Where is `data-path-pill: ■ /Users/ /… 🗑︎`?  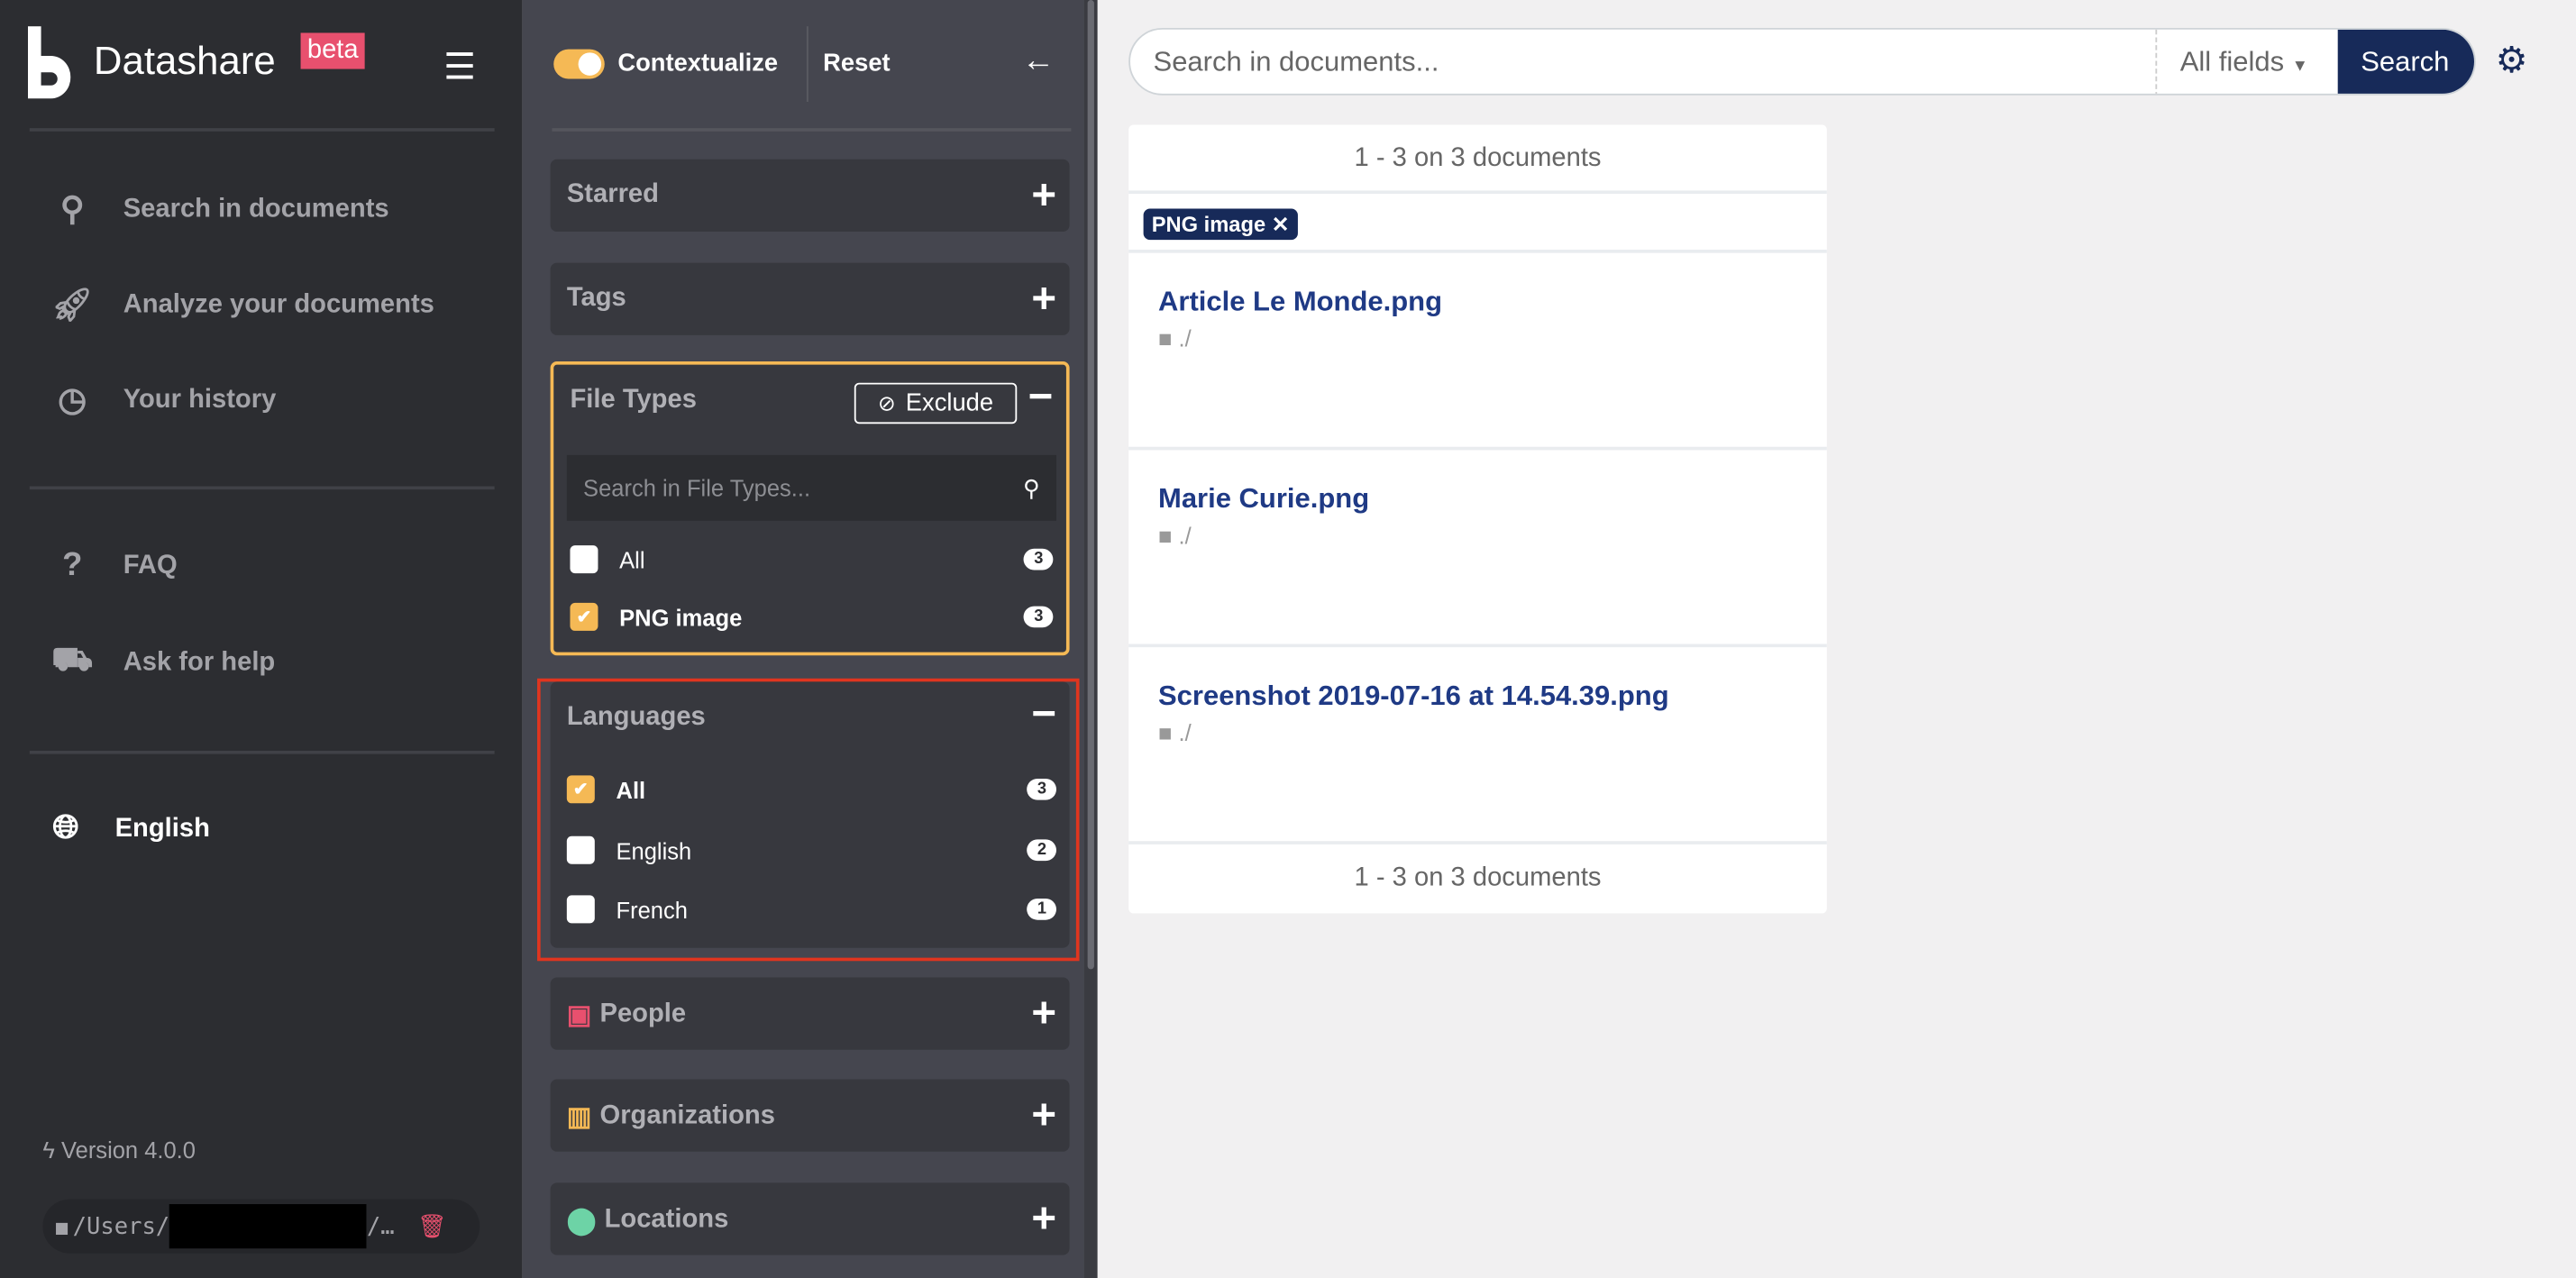
data-path-pill: ■ /Users/ /… 🗑︎ is located at coordinates (261, 1226).